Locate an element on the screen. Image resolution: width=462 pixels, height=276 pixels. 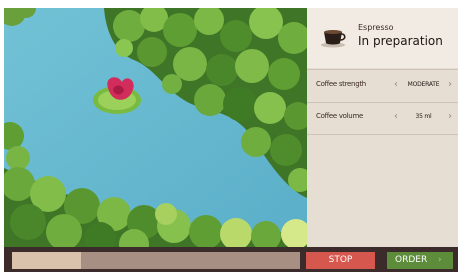
coffee-cup-icon is located at coordinates (333, 39).